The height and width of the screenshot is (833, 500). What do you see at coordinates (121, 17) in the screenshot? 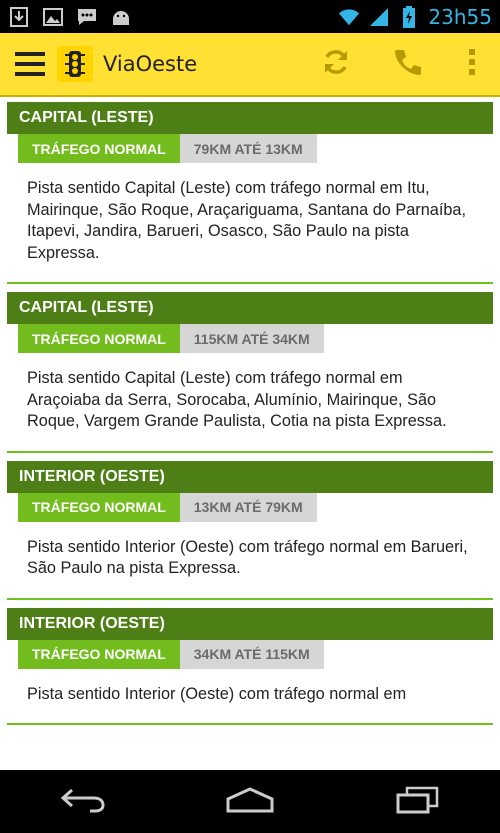
I see `android-icon` at bounding box center [121, 17].